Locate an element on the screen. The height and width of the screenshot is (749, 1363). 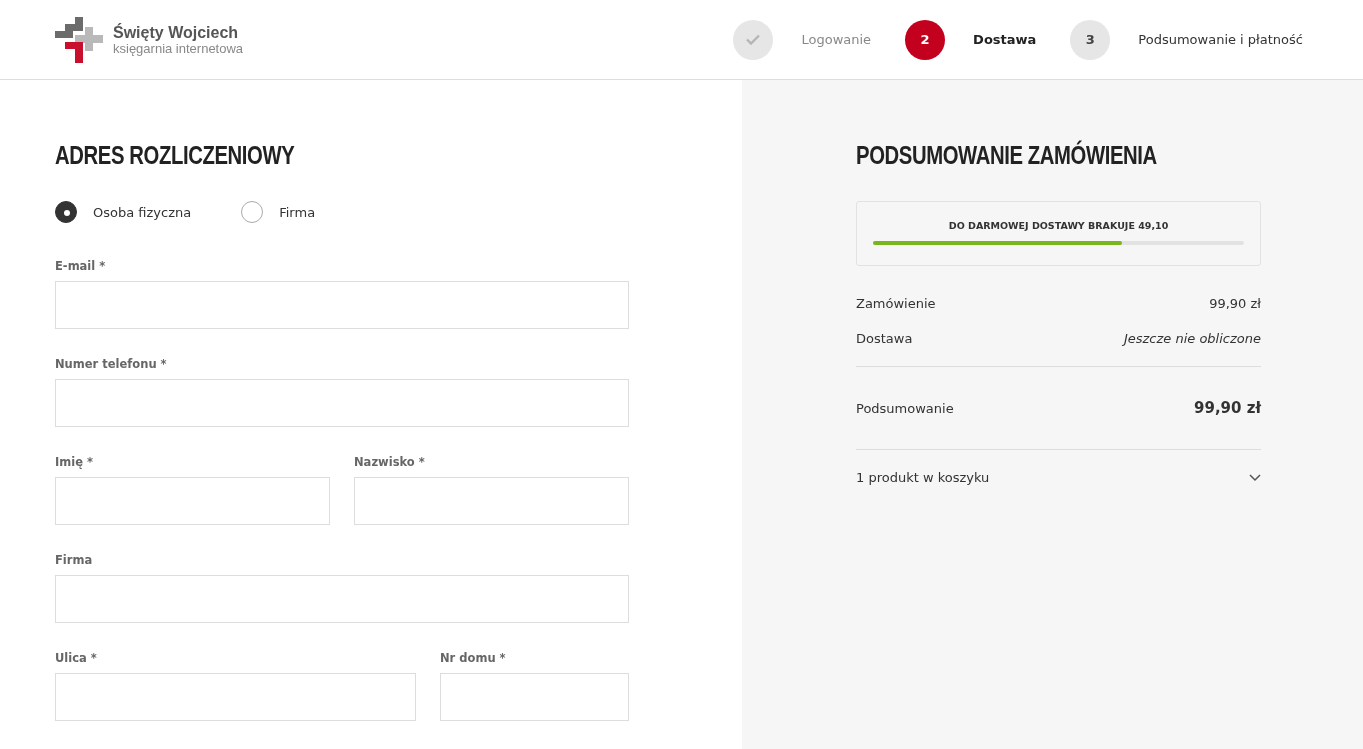
total-label: Podsumowanie is located at coordinates (905, 408).